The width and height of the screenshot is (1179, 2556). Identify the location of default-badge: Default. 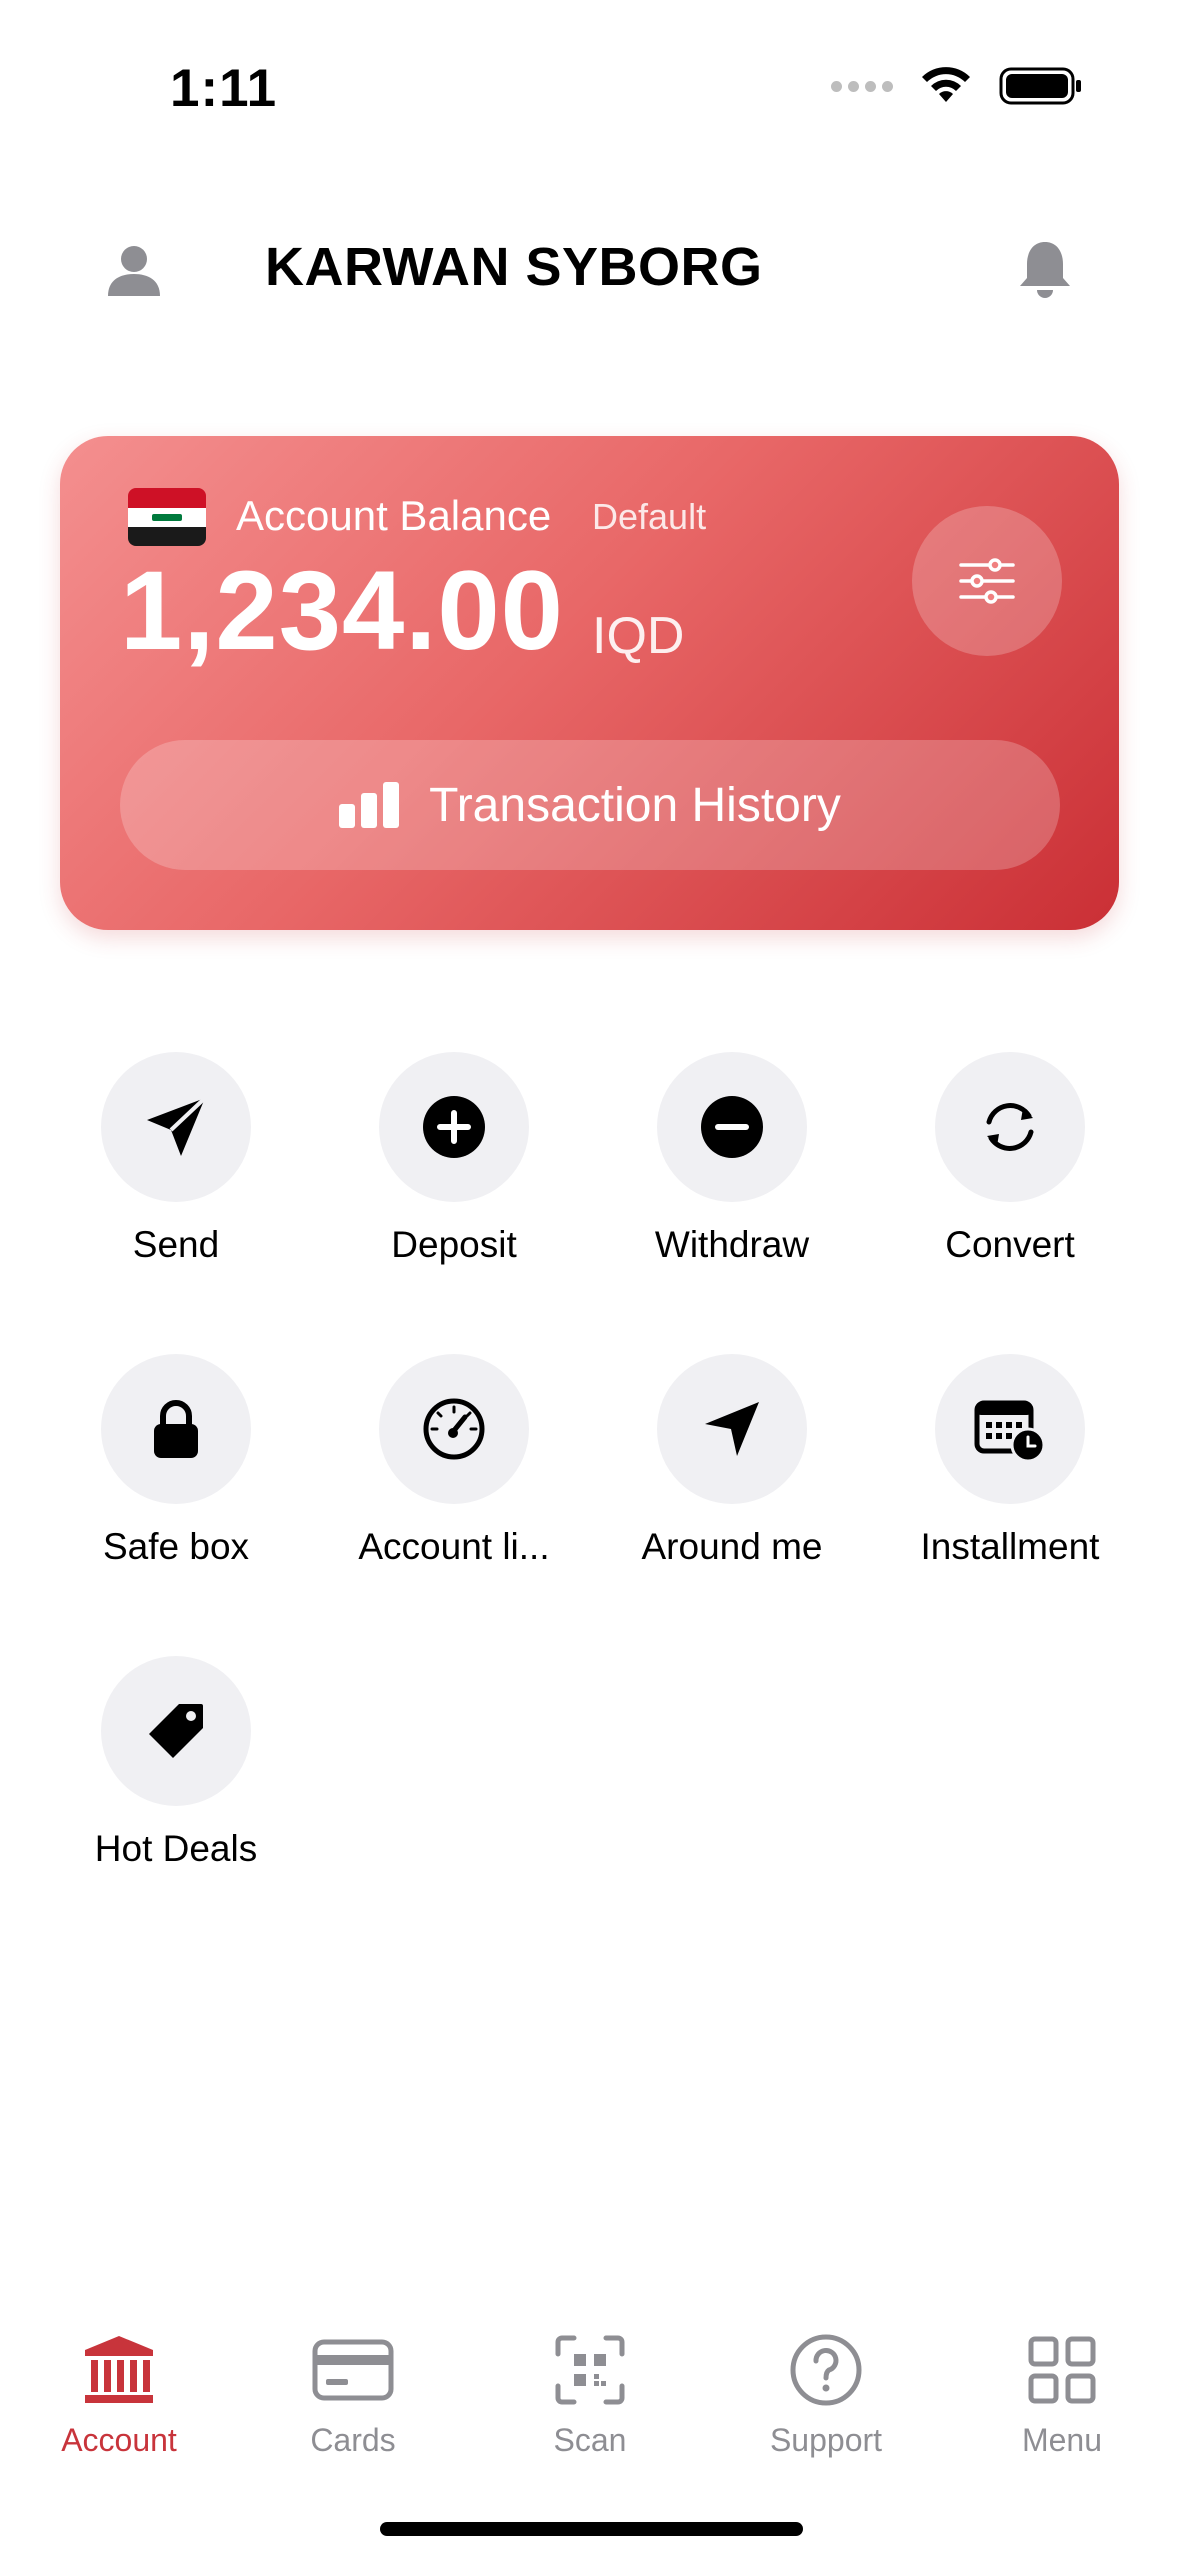
(649, 516).